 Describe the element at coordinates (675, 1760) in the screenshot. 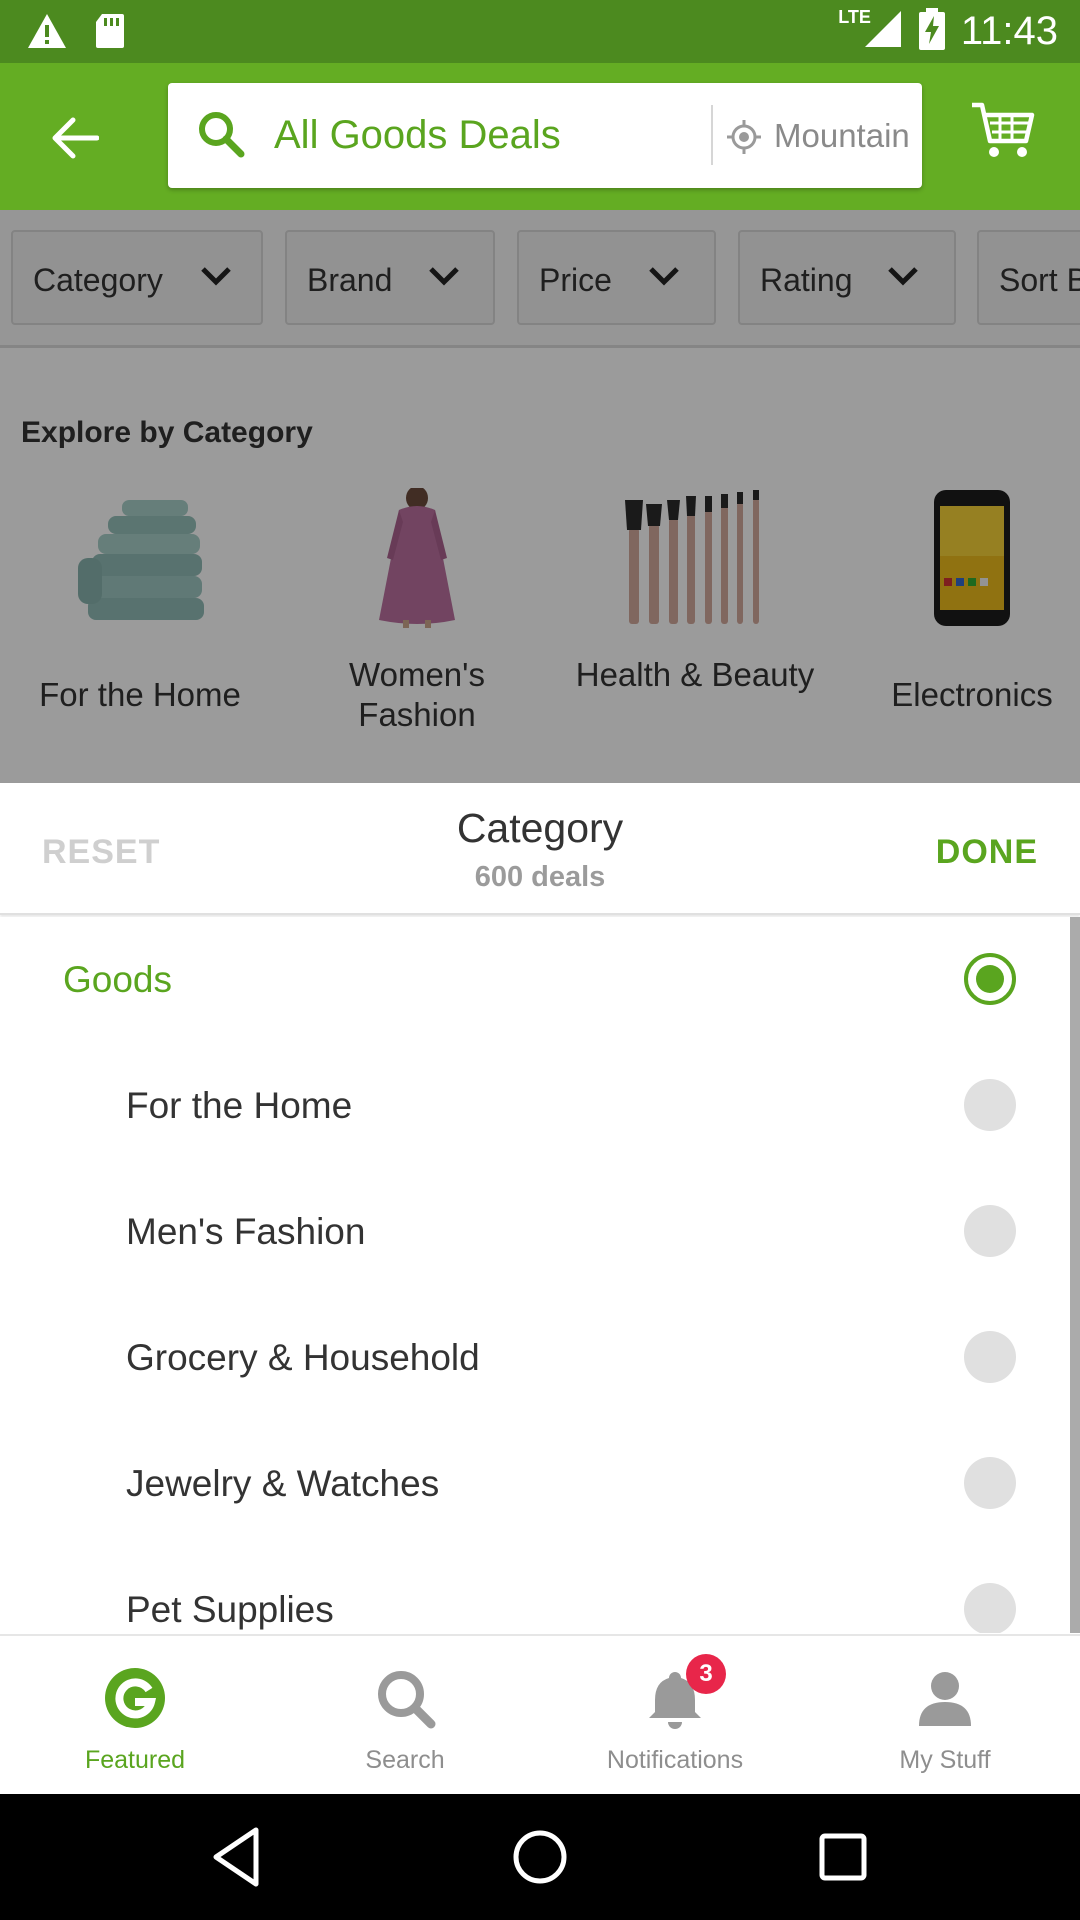

I see `nav-label: Notifications` at that location.